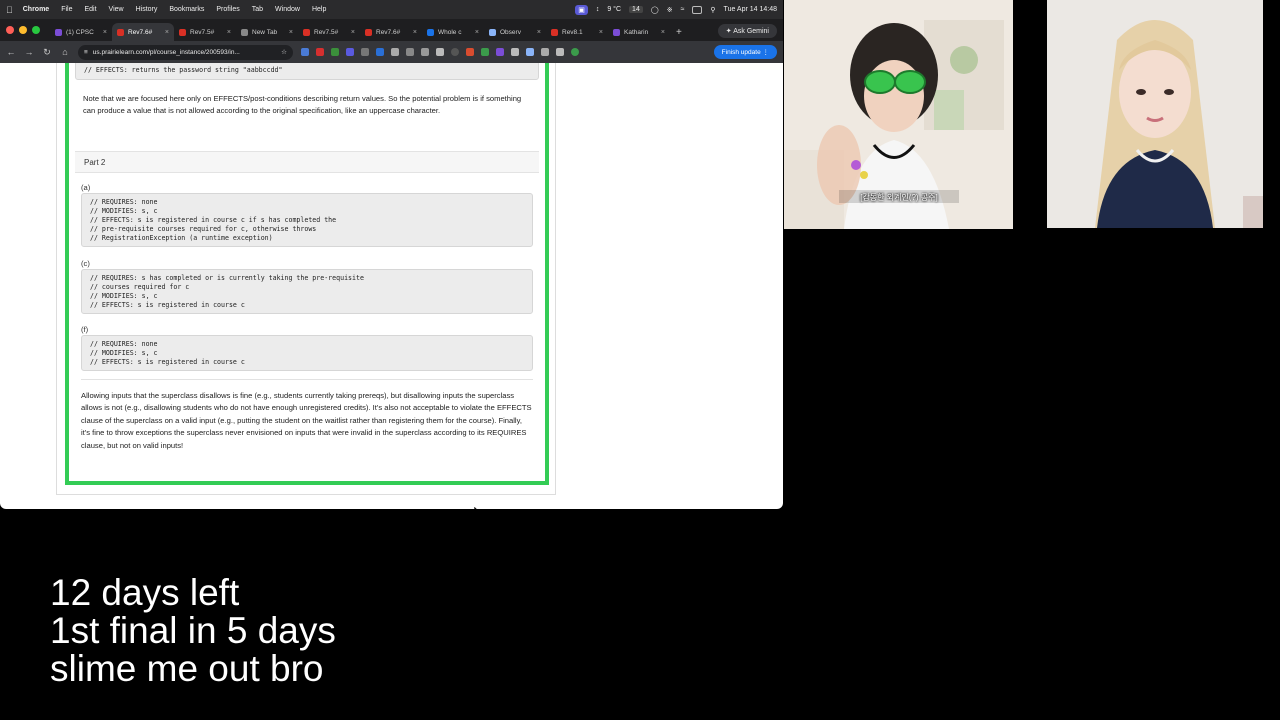 This screenshot has height=720, width=1280. What do you see at coordinates (187, 668) in the screenshot?
I see `overlay-line-slogan: slime me out bro` at bounding box center [187, 668].